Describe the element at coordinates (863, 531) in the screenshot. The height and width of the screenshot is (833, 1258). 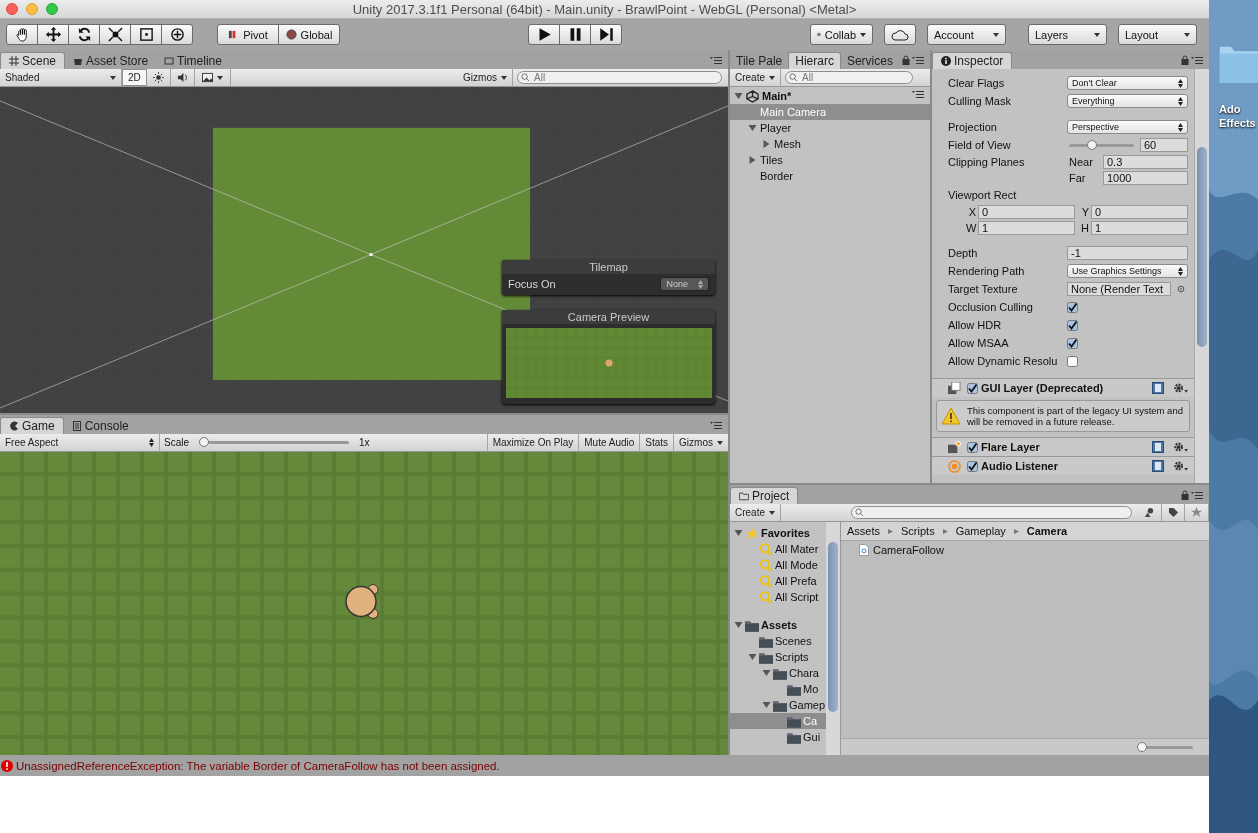
I see `breadcrumb-link: Assets` at that location.